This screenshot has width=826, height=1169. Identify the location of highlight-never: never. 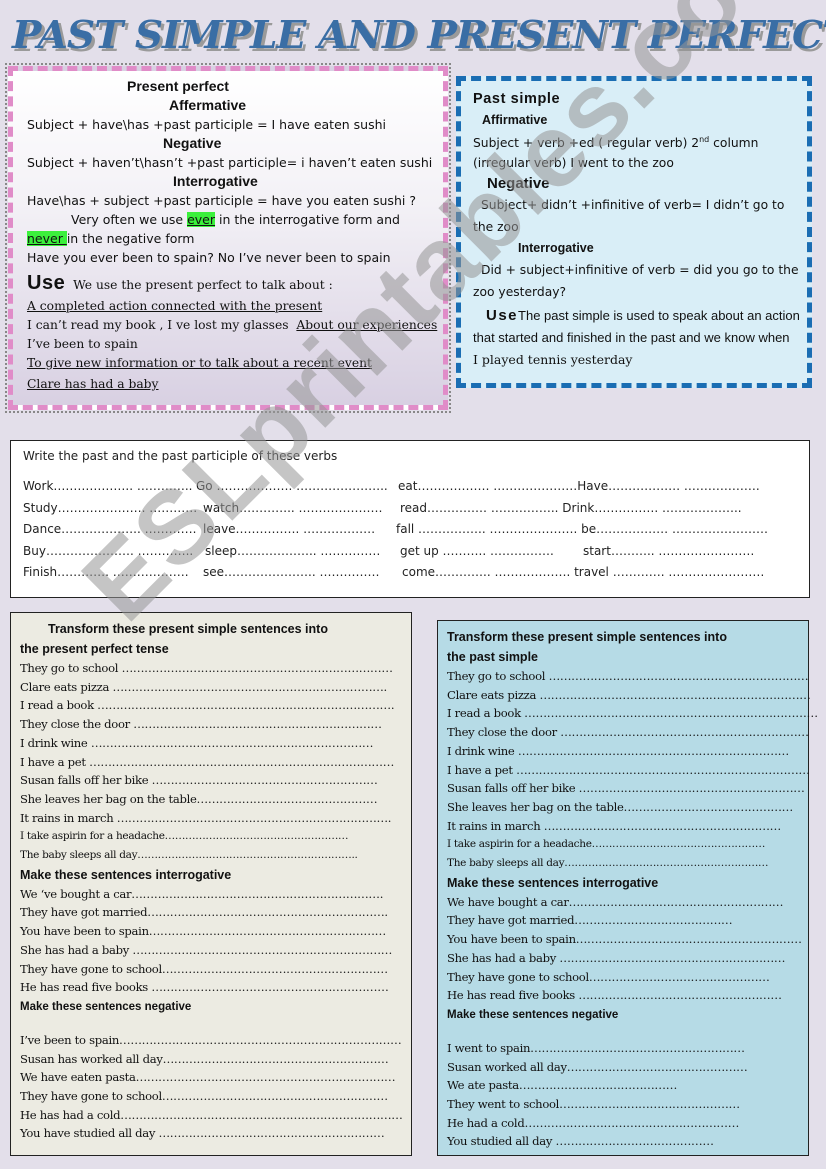
(47, 238).